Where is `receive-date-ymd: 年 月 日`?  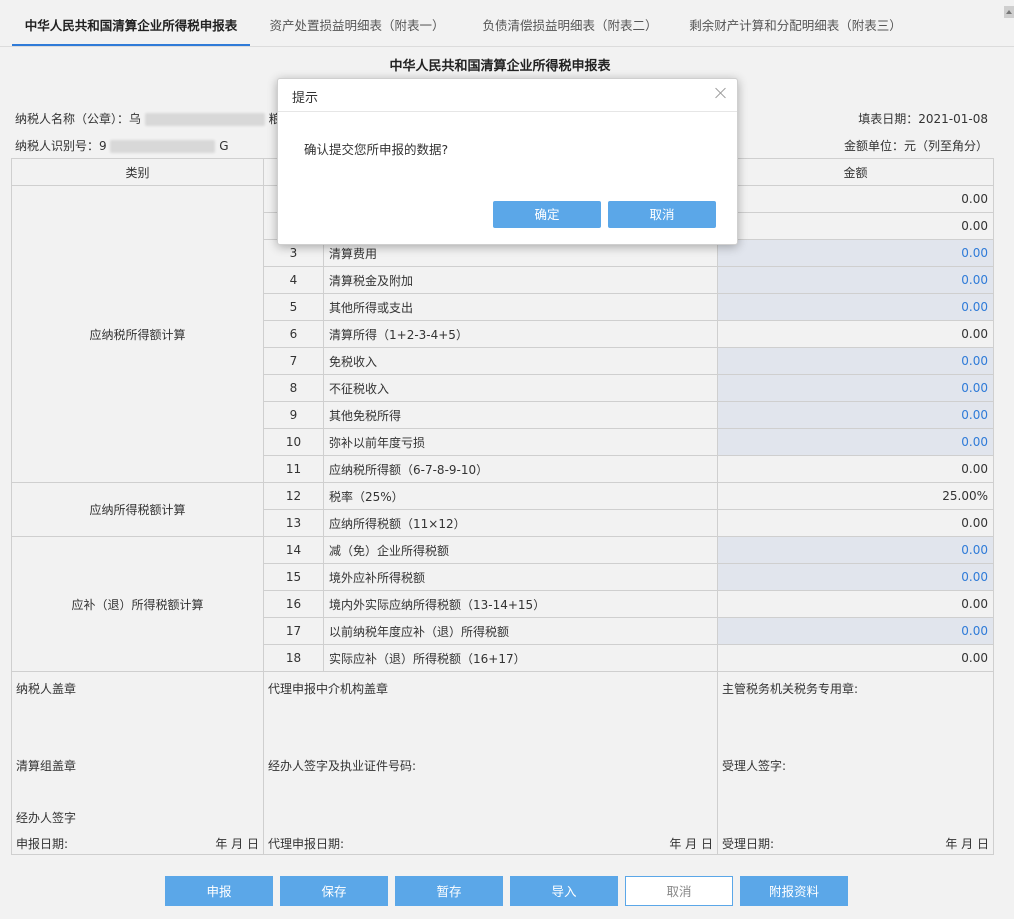 receive-date-ymd: 年 月 日 is located at coordinates (967, 844).